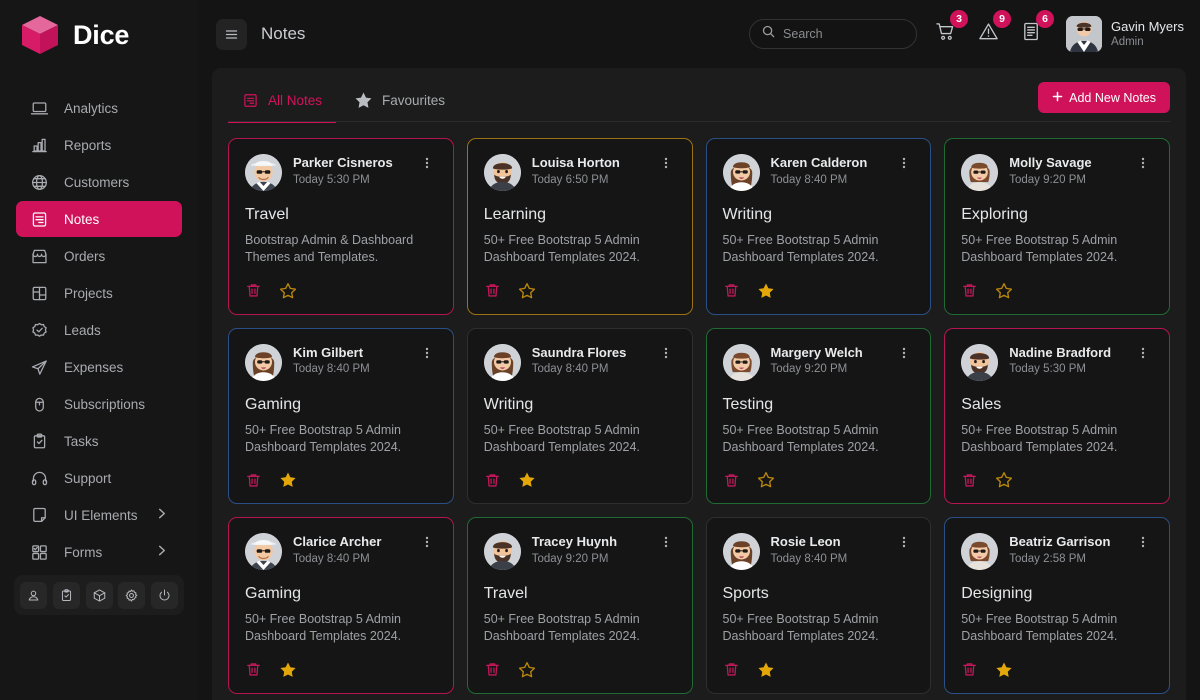 Image resolution: width=1200 pixels, height=700 pixels. I want to click on add-new-notes-button: Add New Notes, so click(1104, 97).